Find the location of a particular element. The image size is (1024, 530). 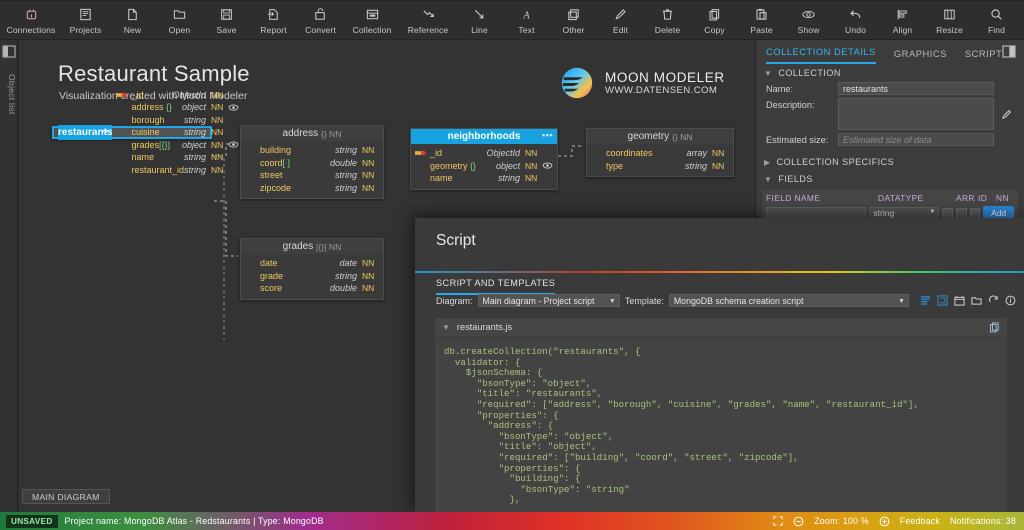

format-icon is located at coordinates (925, 300).